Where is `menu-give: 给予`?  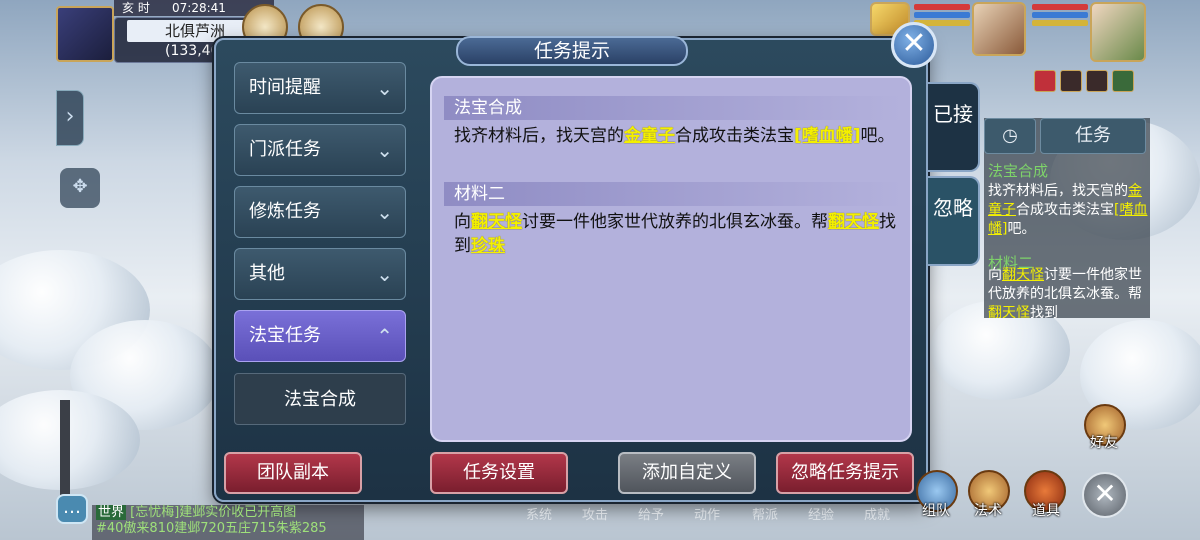 menu-give: 给予 is located at coordinates (651, 515).